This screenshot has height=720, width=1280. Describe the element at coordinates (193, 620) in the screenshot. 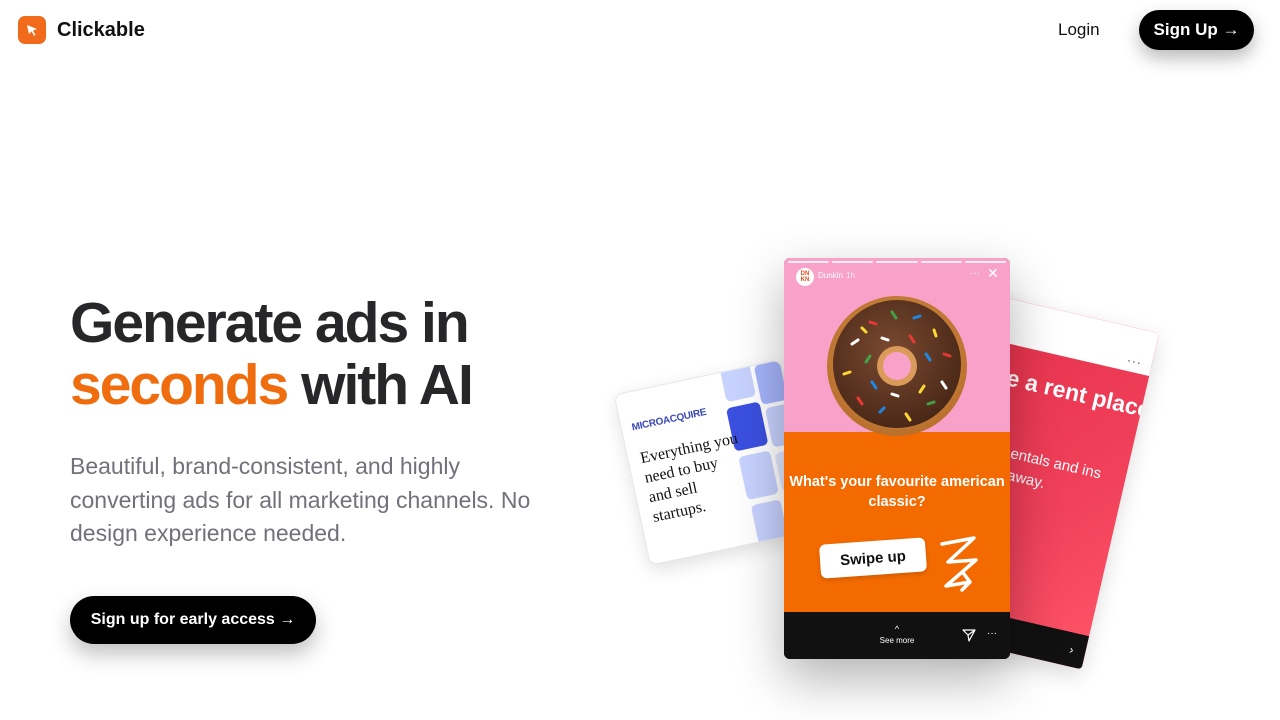

I see `early-access-button: Sign up for early access →` at that location.